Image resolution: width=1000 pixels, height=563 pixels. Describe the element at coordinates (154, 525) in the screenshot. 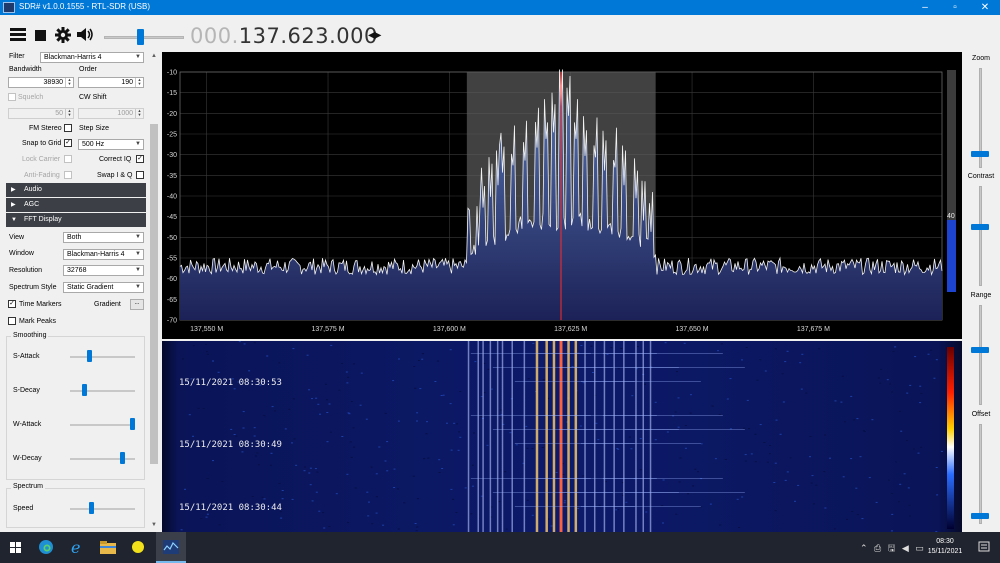

I see `scroll-down-icon: ▼` at that location.